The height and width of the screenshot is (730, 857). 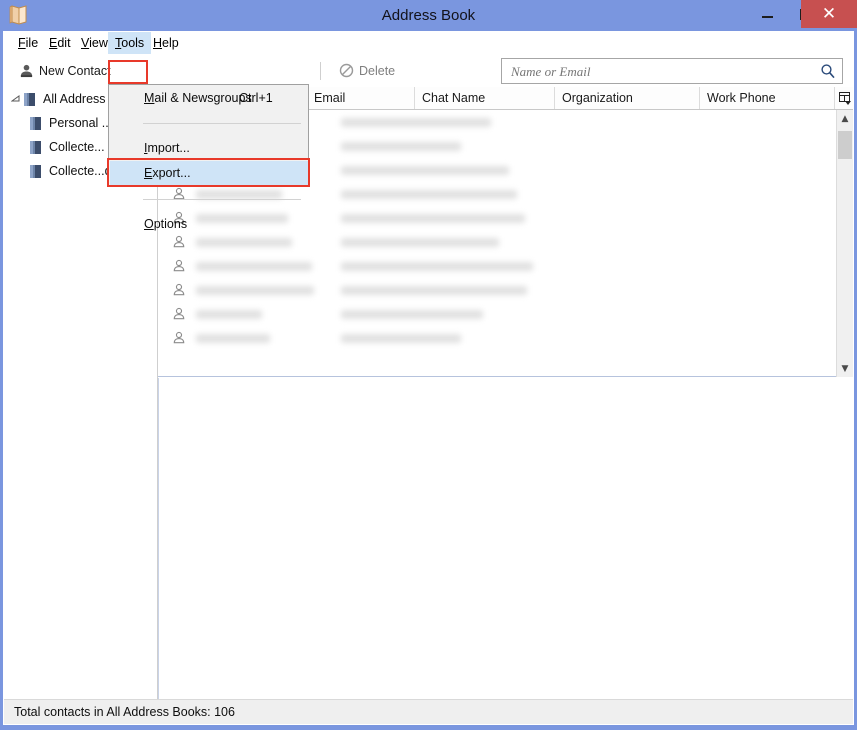 I want to click on toolbar-separator, so click(x=320, y=71).